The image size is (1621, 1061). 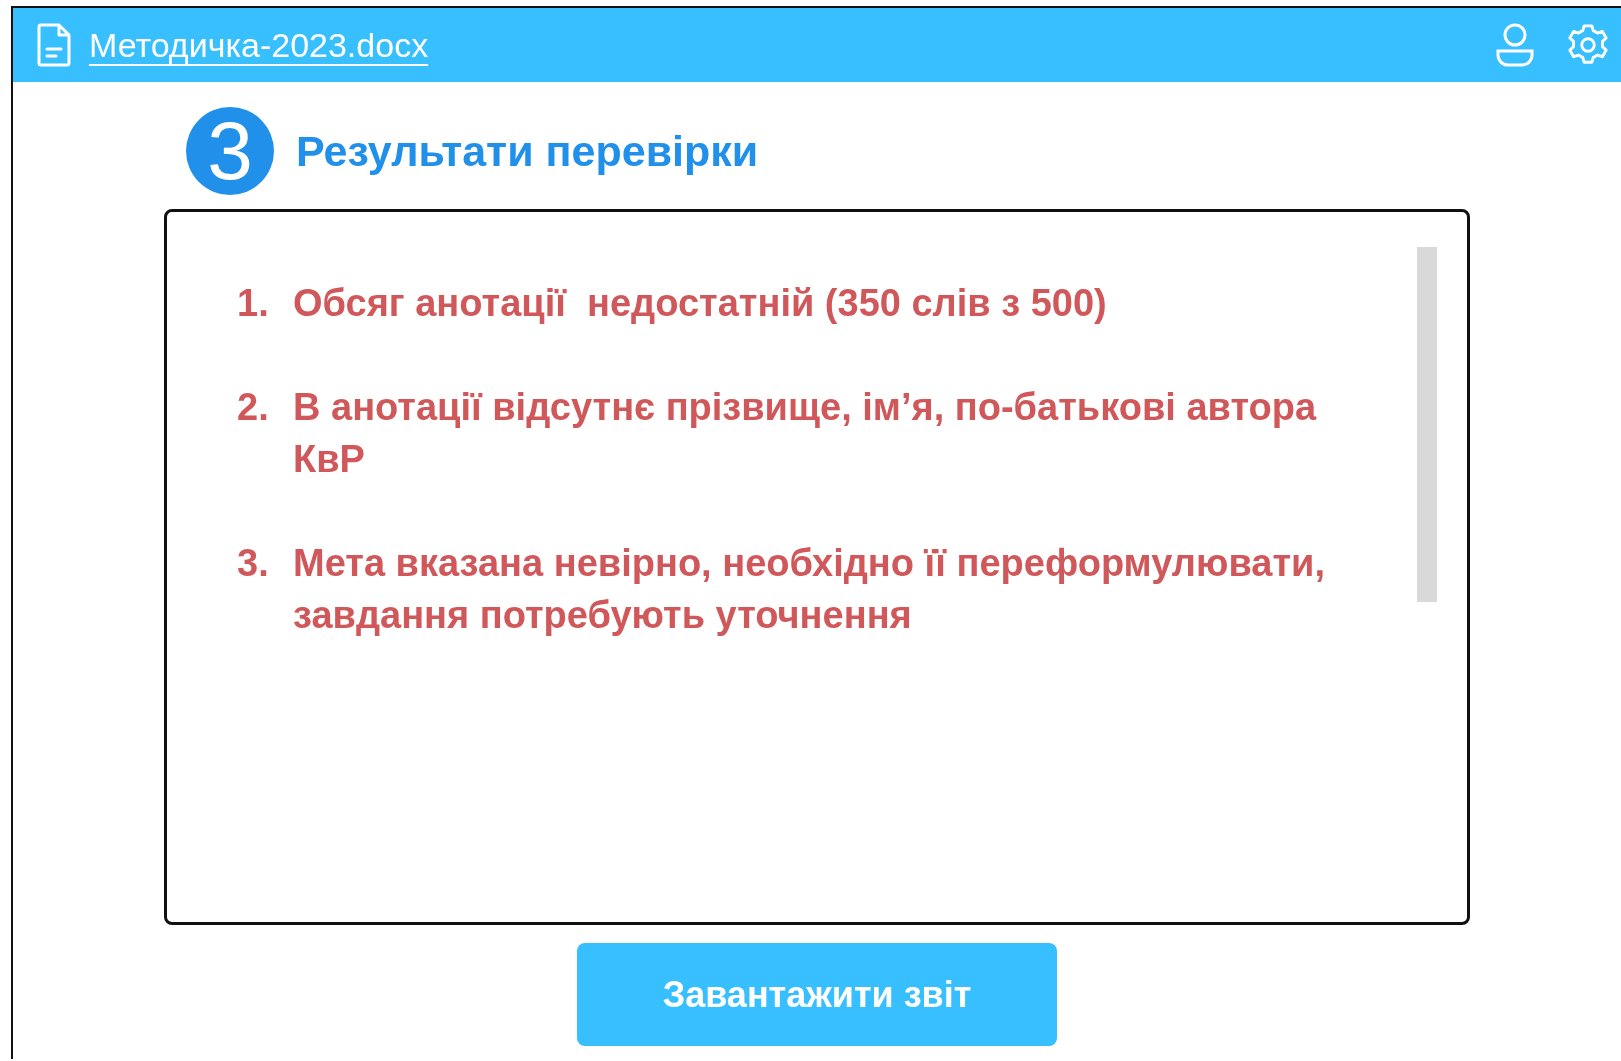 I want to click on scrollbar-thumb, so click(x=1427, y=424).